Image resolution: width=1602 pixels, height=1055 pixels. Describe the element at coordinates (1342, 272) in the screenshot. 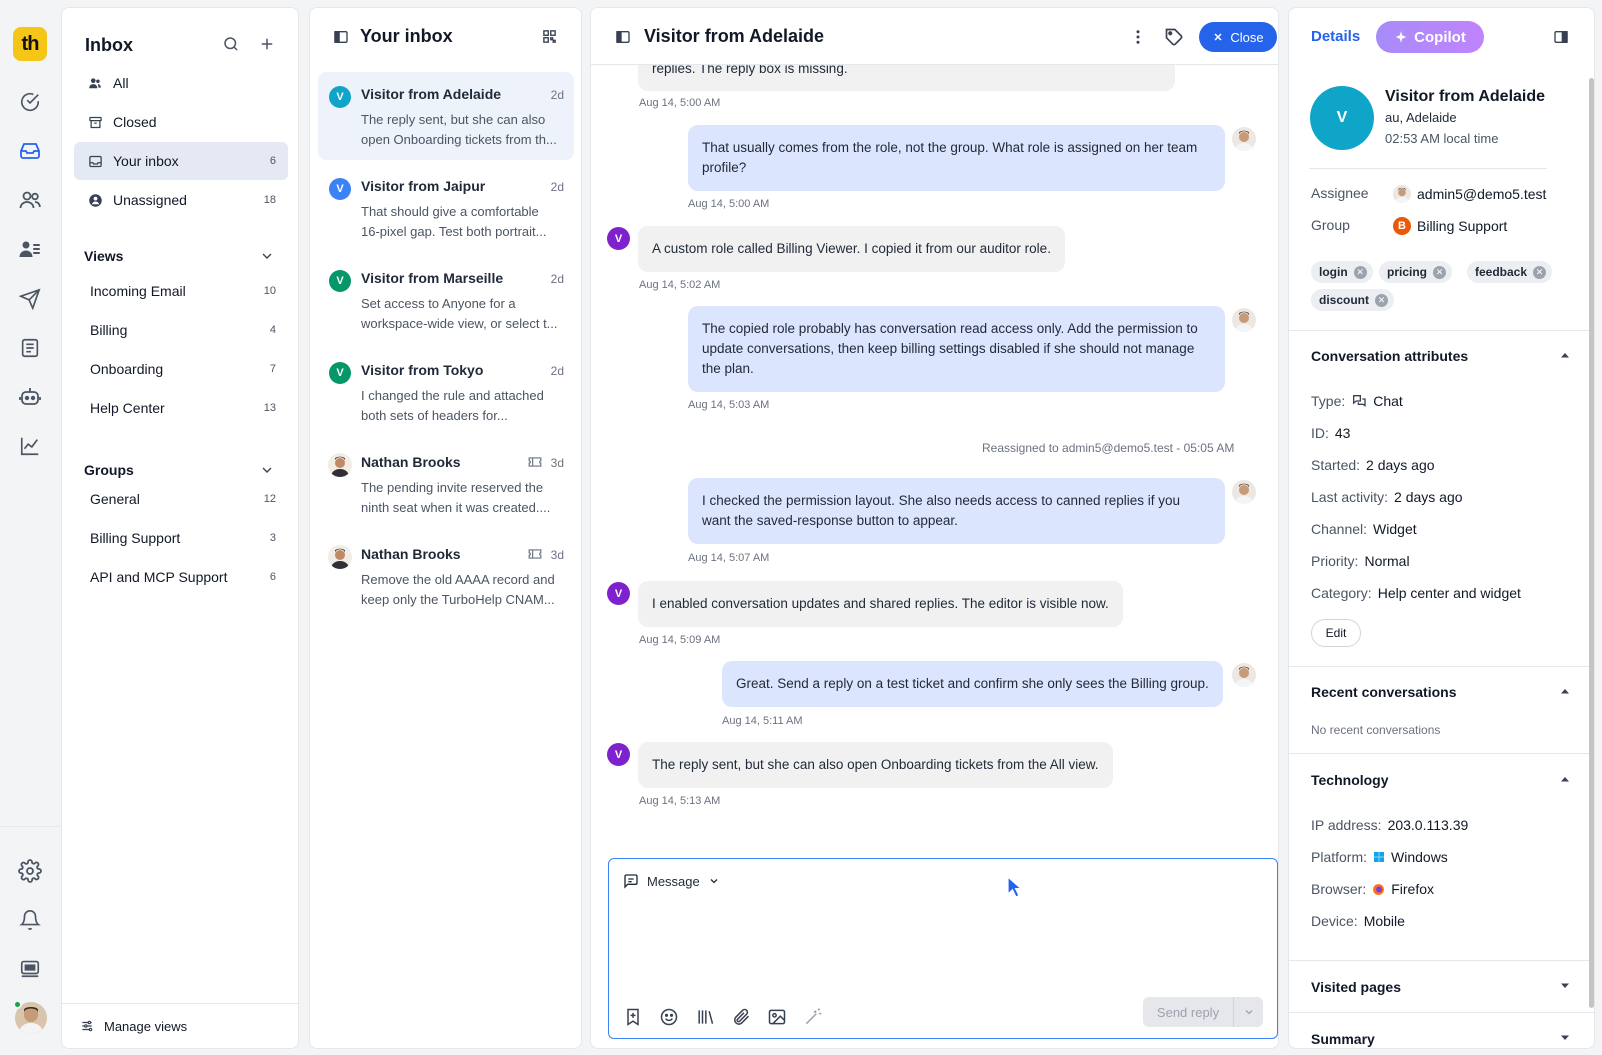

I see `tag-chip: login ✕` at that location.